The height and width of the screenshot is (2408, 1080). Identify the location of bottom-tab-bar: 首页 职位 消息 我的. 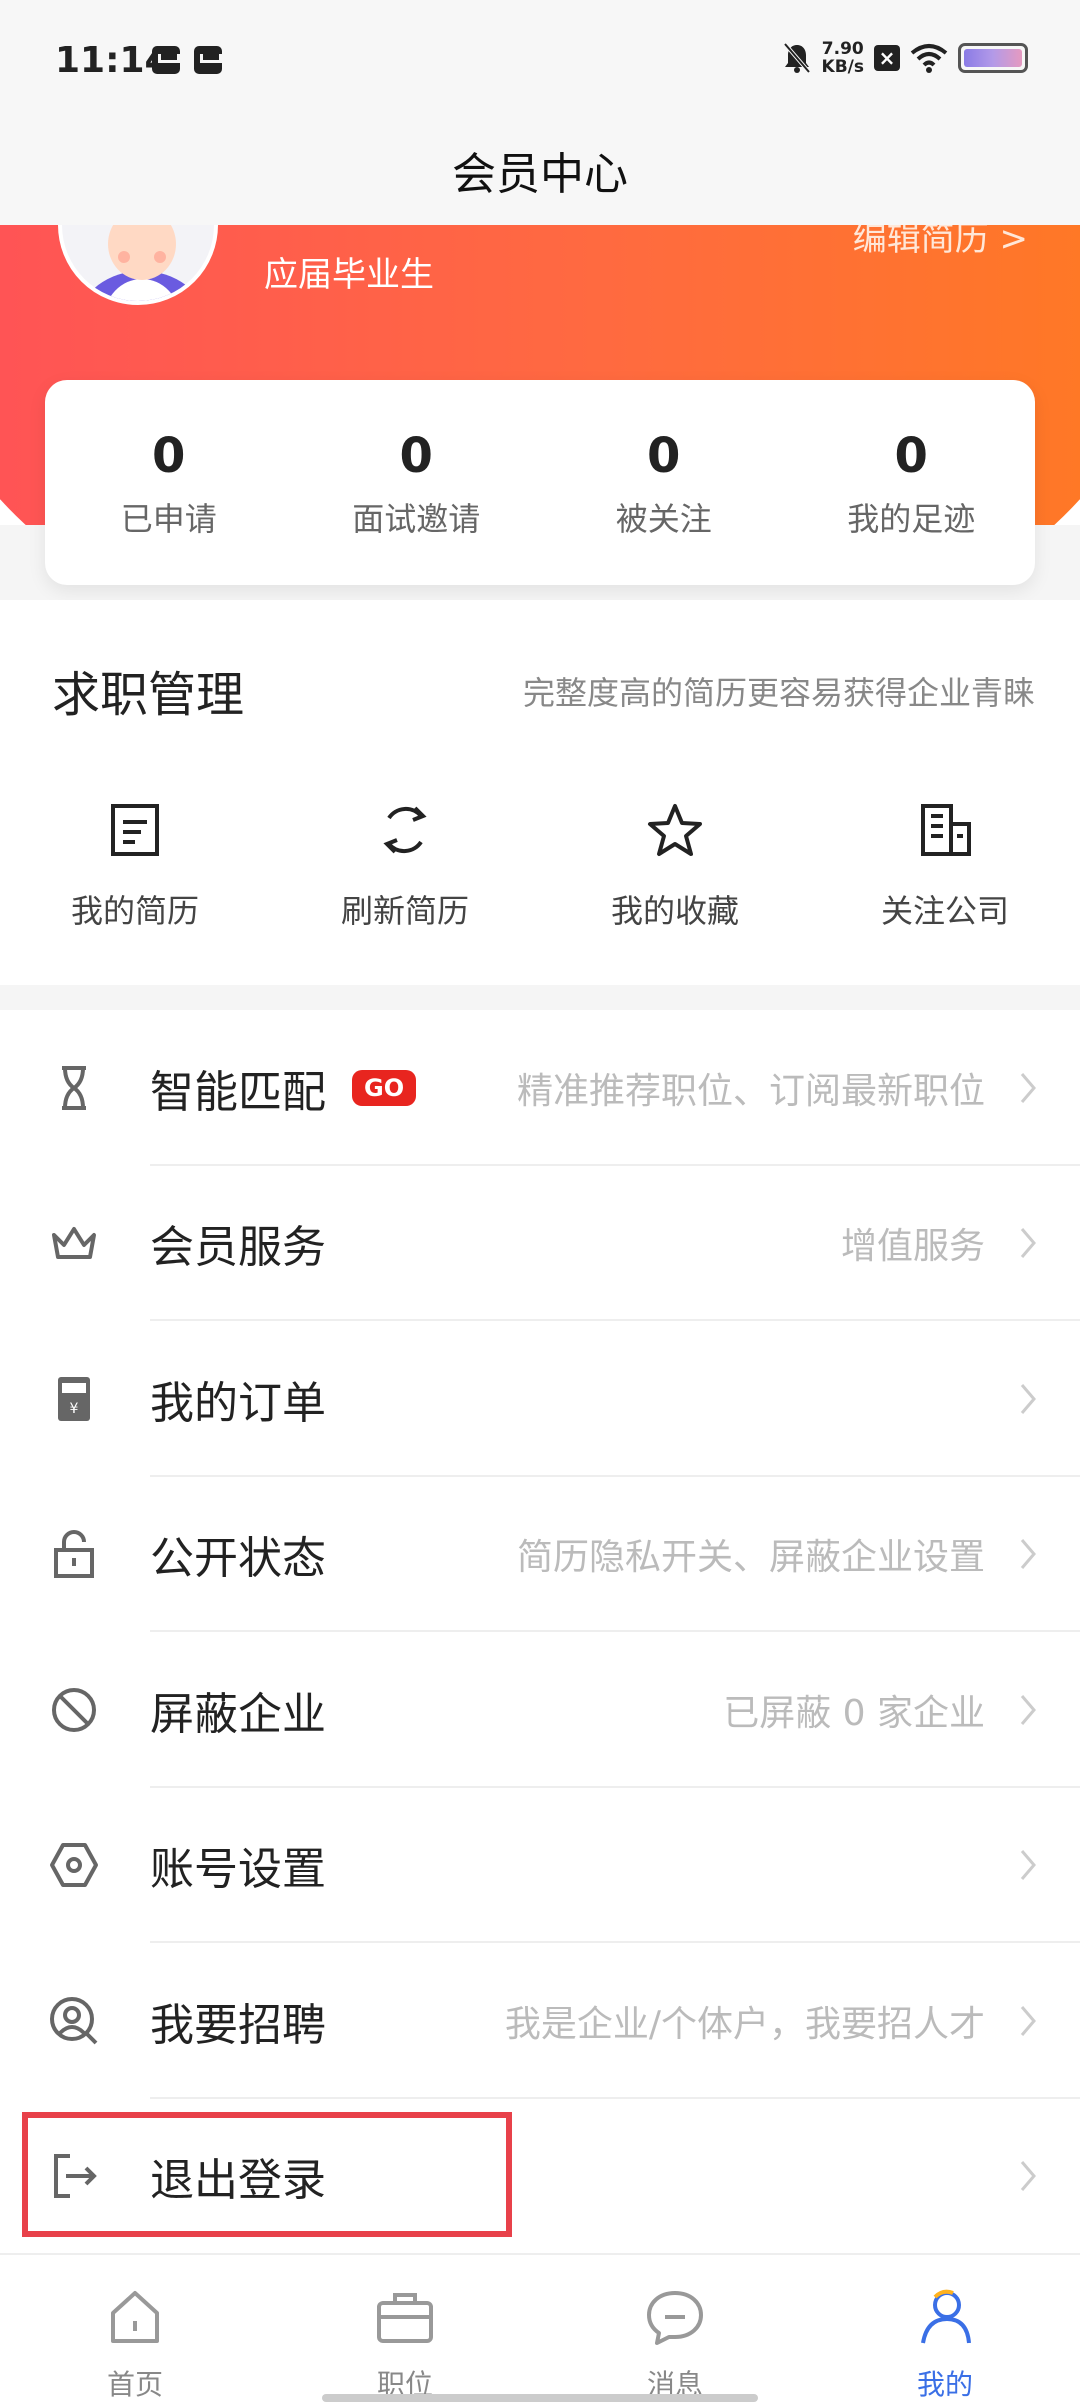
(540, 2330).